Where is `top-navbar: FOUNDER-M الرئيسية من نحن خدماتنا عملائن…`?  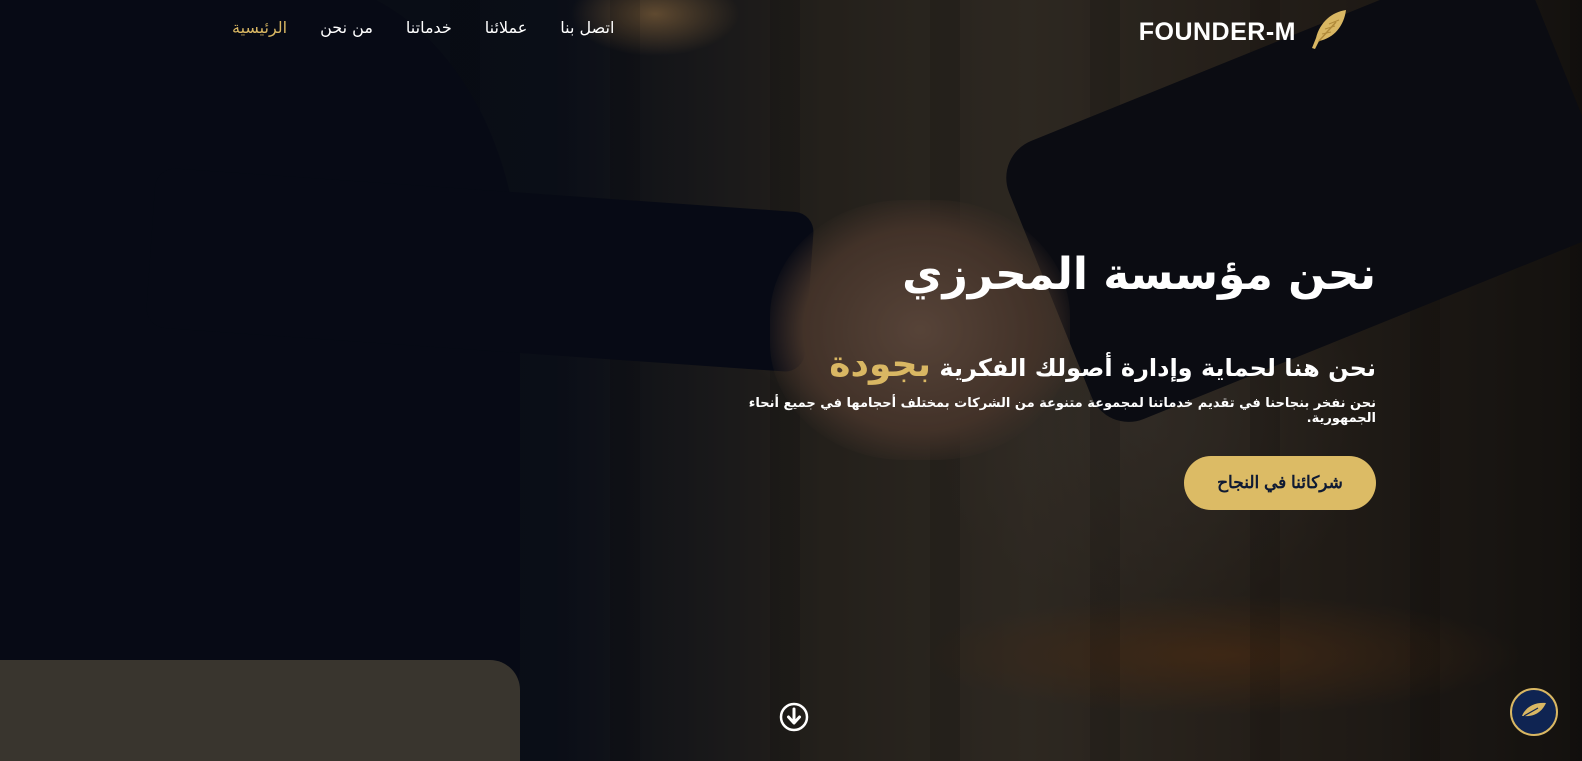
top-navbar: FOUNDER-M الرئيسية من نحن خدماتنا عملائن… is located at coordinates (791, 31).